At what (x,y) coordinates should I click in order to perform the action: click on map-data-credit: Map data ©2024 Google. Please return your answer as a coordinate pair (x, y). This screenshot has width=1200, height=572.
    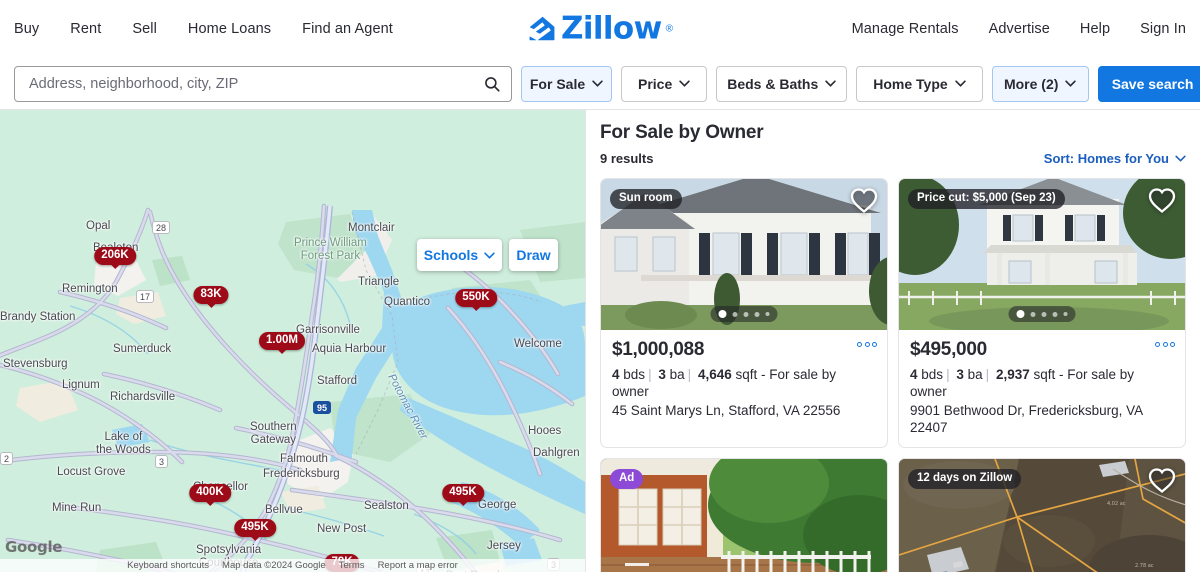
    Looking at the image, I should click on (274, 565).